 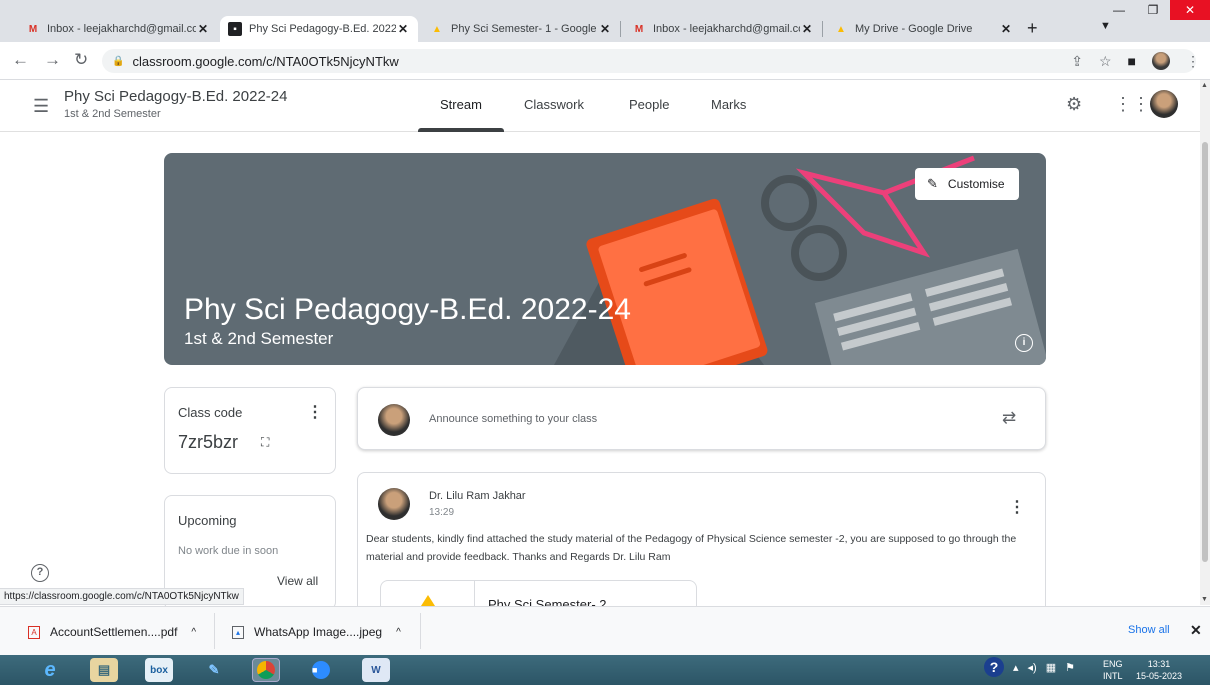 I want to click on post-options-icon: ⋮, so click(x=1017, y=507).